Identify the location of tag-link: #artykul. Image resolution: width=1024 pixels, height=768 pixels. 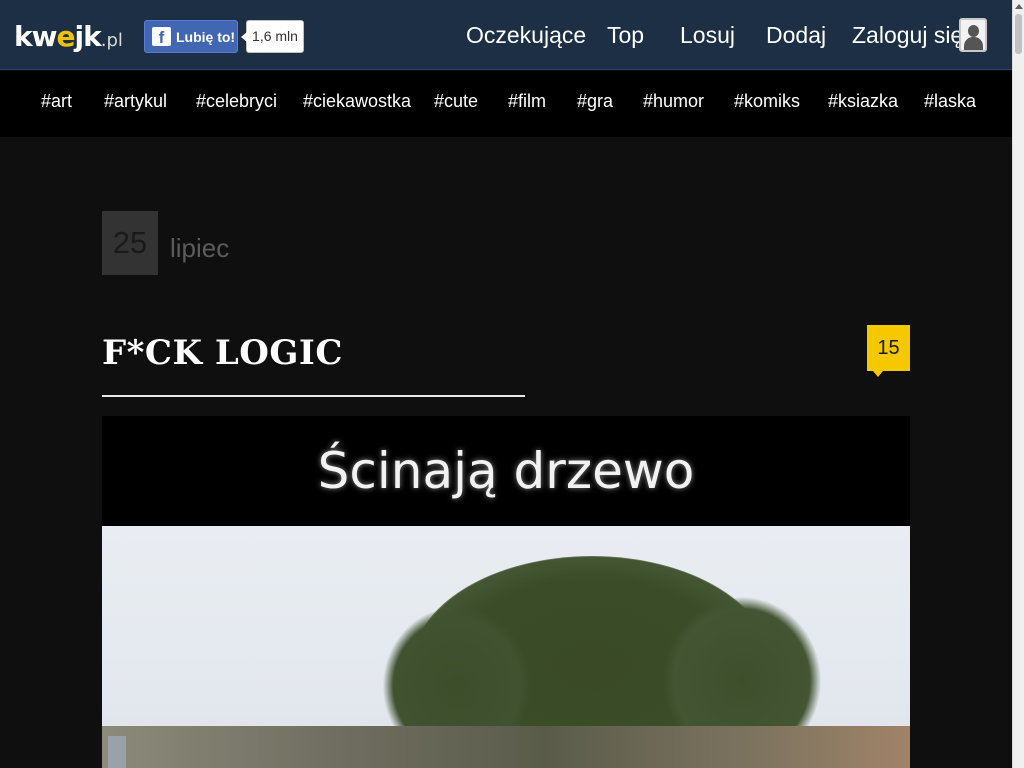
(135, 101).